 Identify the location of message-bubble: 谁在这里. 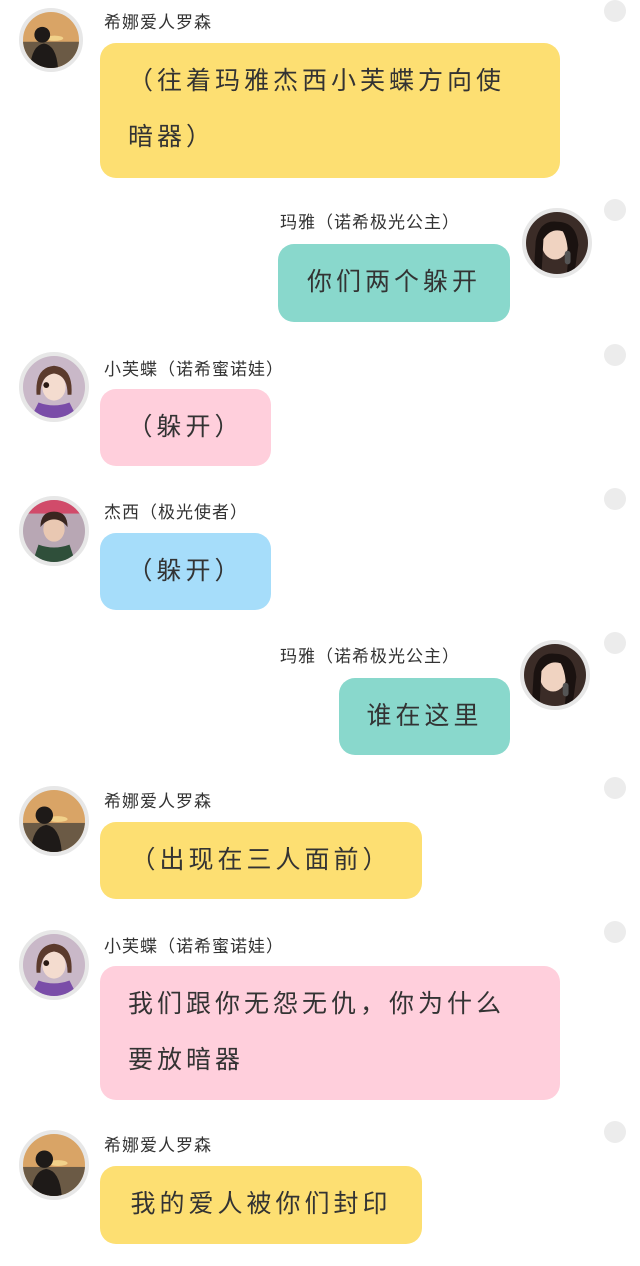
(424, 716).